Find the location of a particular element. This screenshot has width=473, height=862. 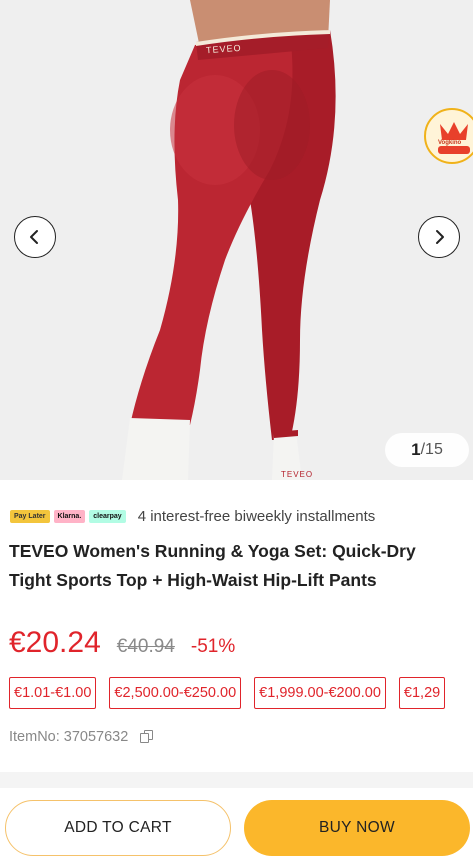

klarna-badge: Klarna. is located at coordinates (69, 516).